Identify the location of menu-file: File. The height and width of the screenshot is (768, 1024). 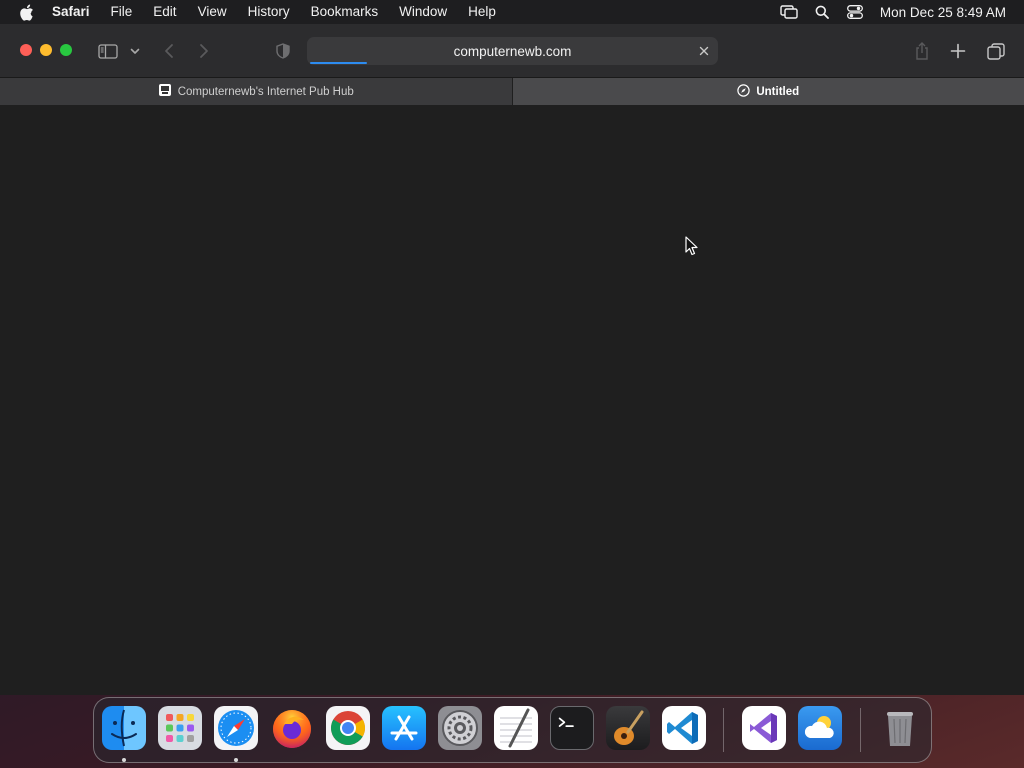
(121, 12).